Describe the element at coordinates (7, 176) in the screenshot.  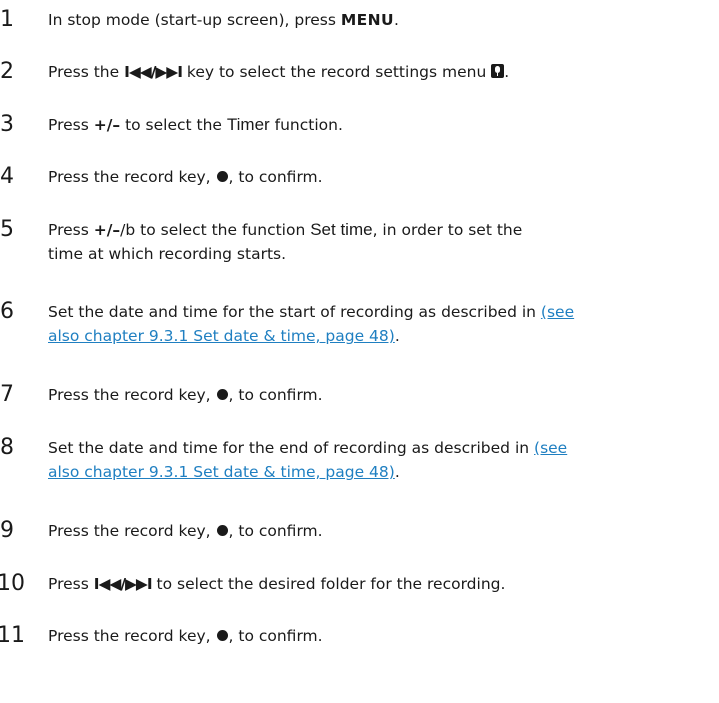
I see `step-number: 4` at that location.